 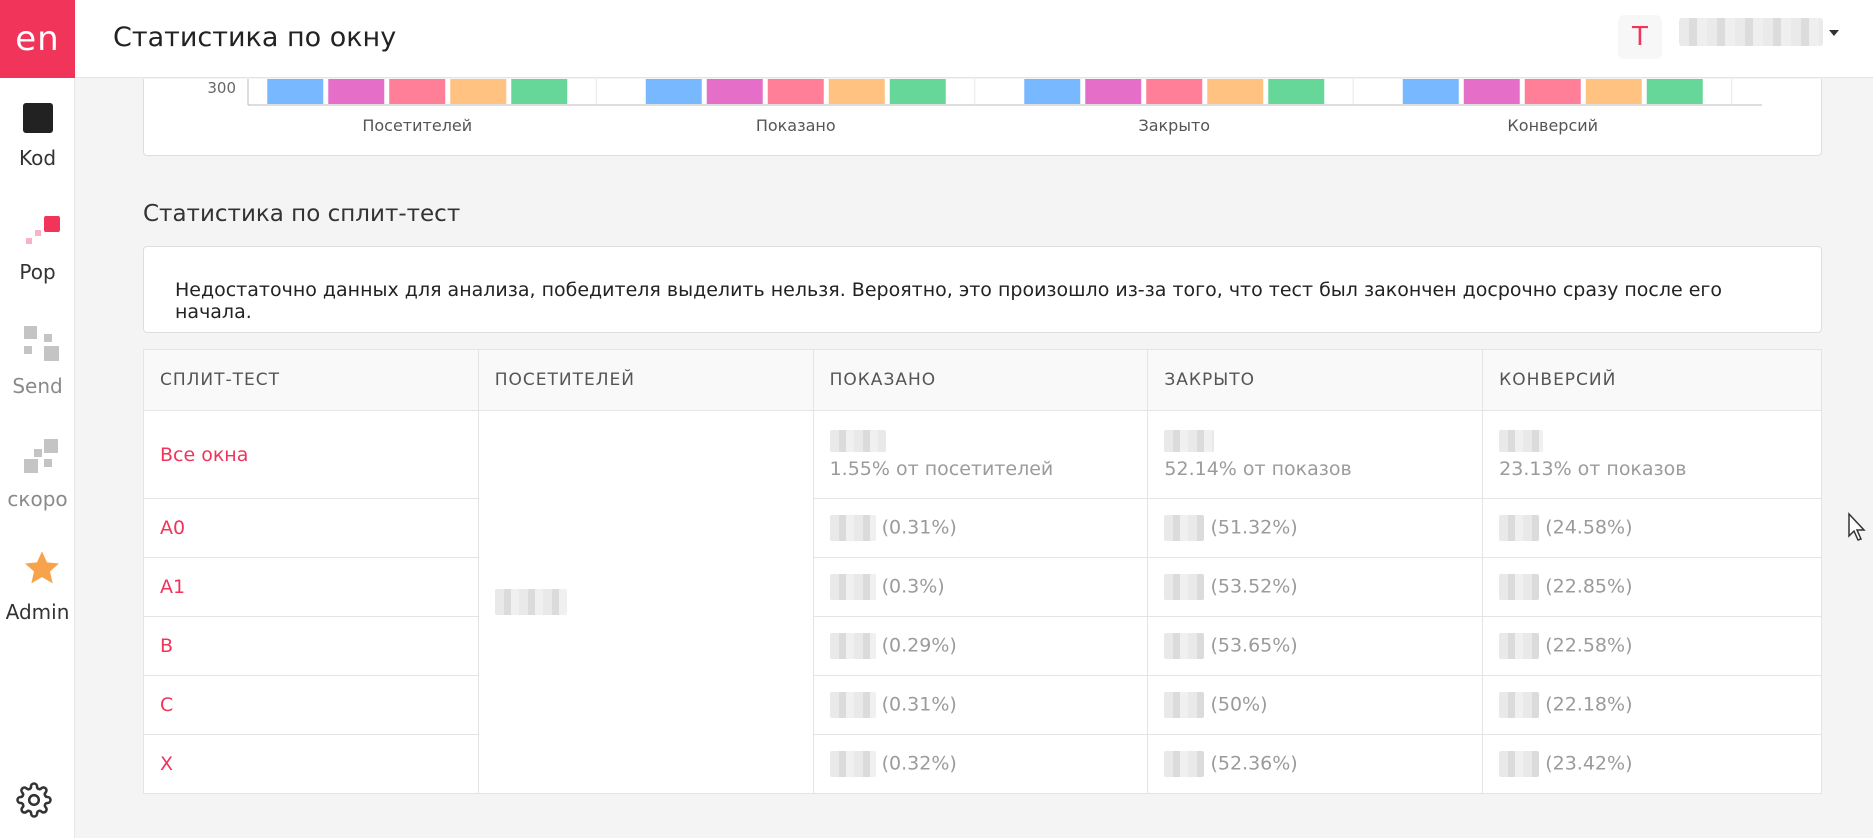 What do you see at coordinates (913, 586) in the screenshot?
I see `shown-pct: (0.3%)` at bounding box center [913, 586].